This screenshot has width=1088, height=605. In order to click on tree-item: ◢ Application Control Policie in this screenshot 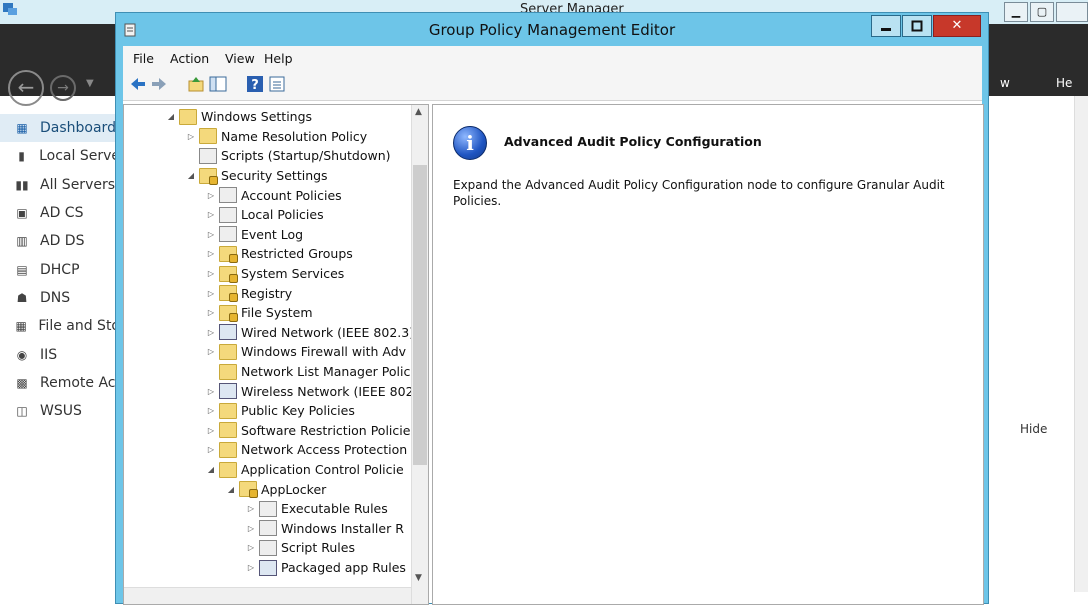, I will do `click(304, 470)`.